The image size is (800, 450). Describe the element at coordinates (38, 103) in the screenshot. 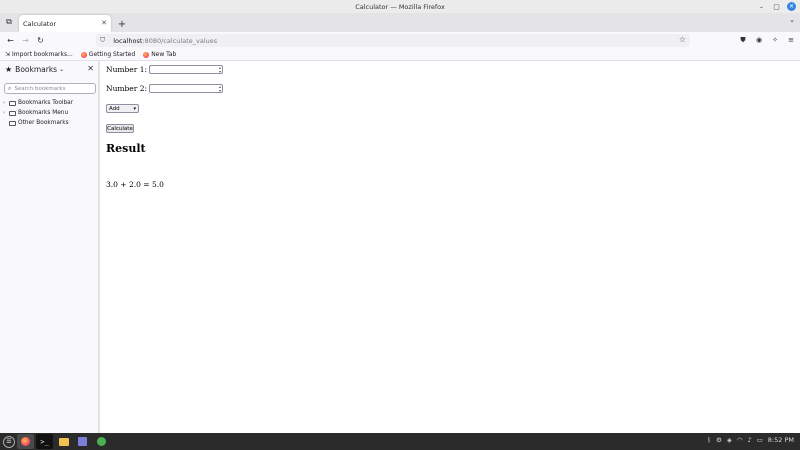

I see `tree-item-bookmarks-toolbar: › Bookmarks Toolbar` at that location.